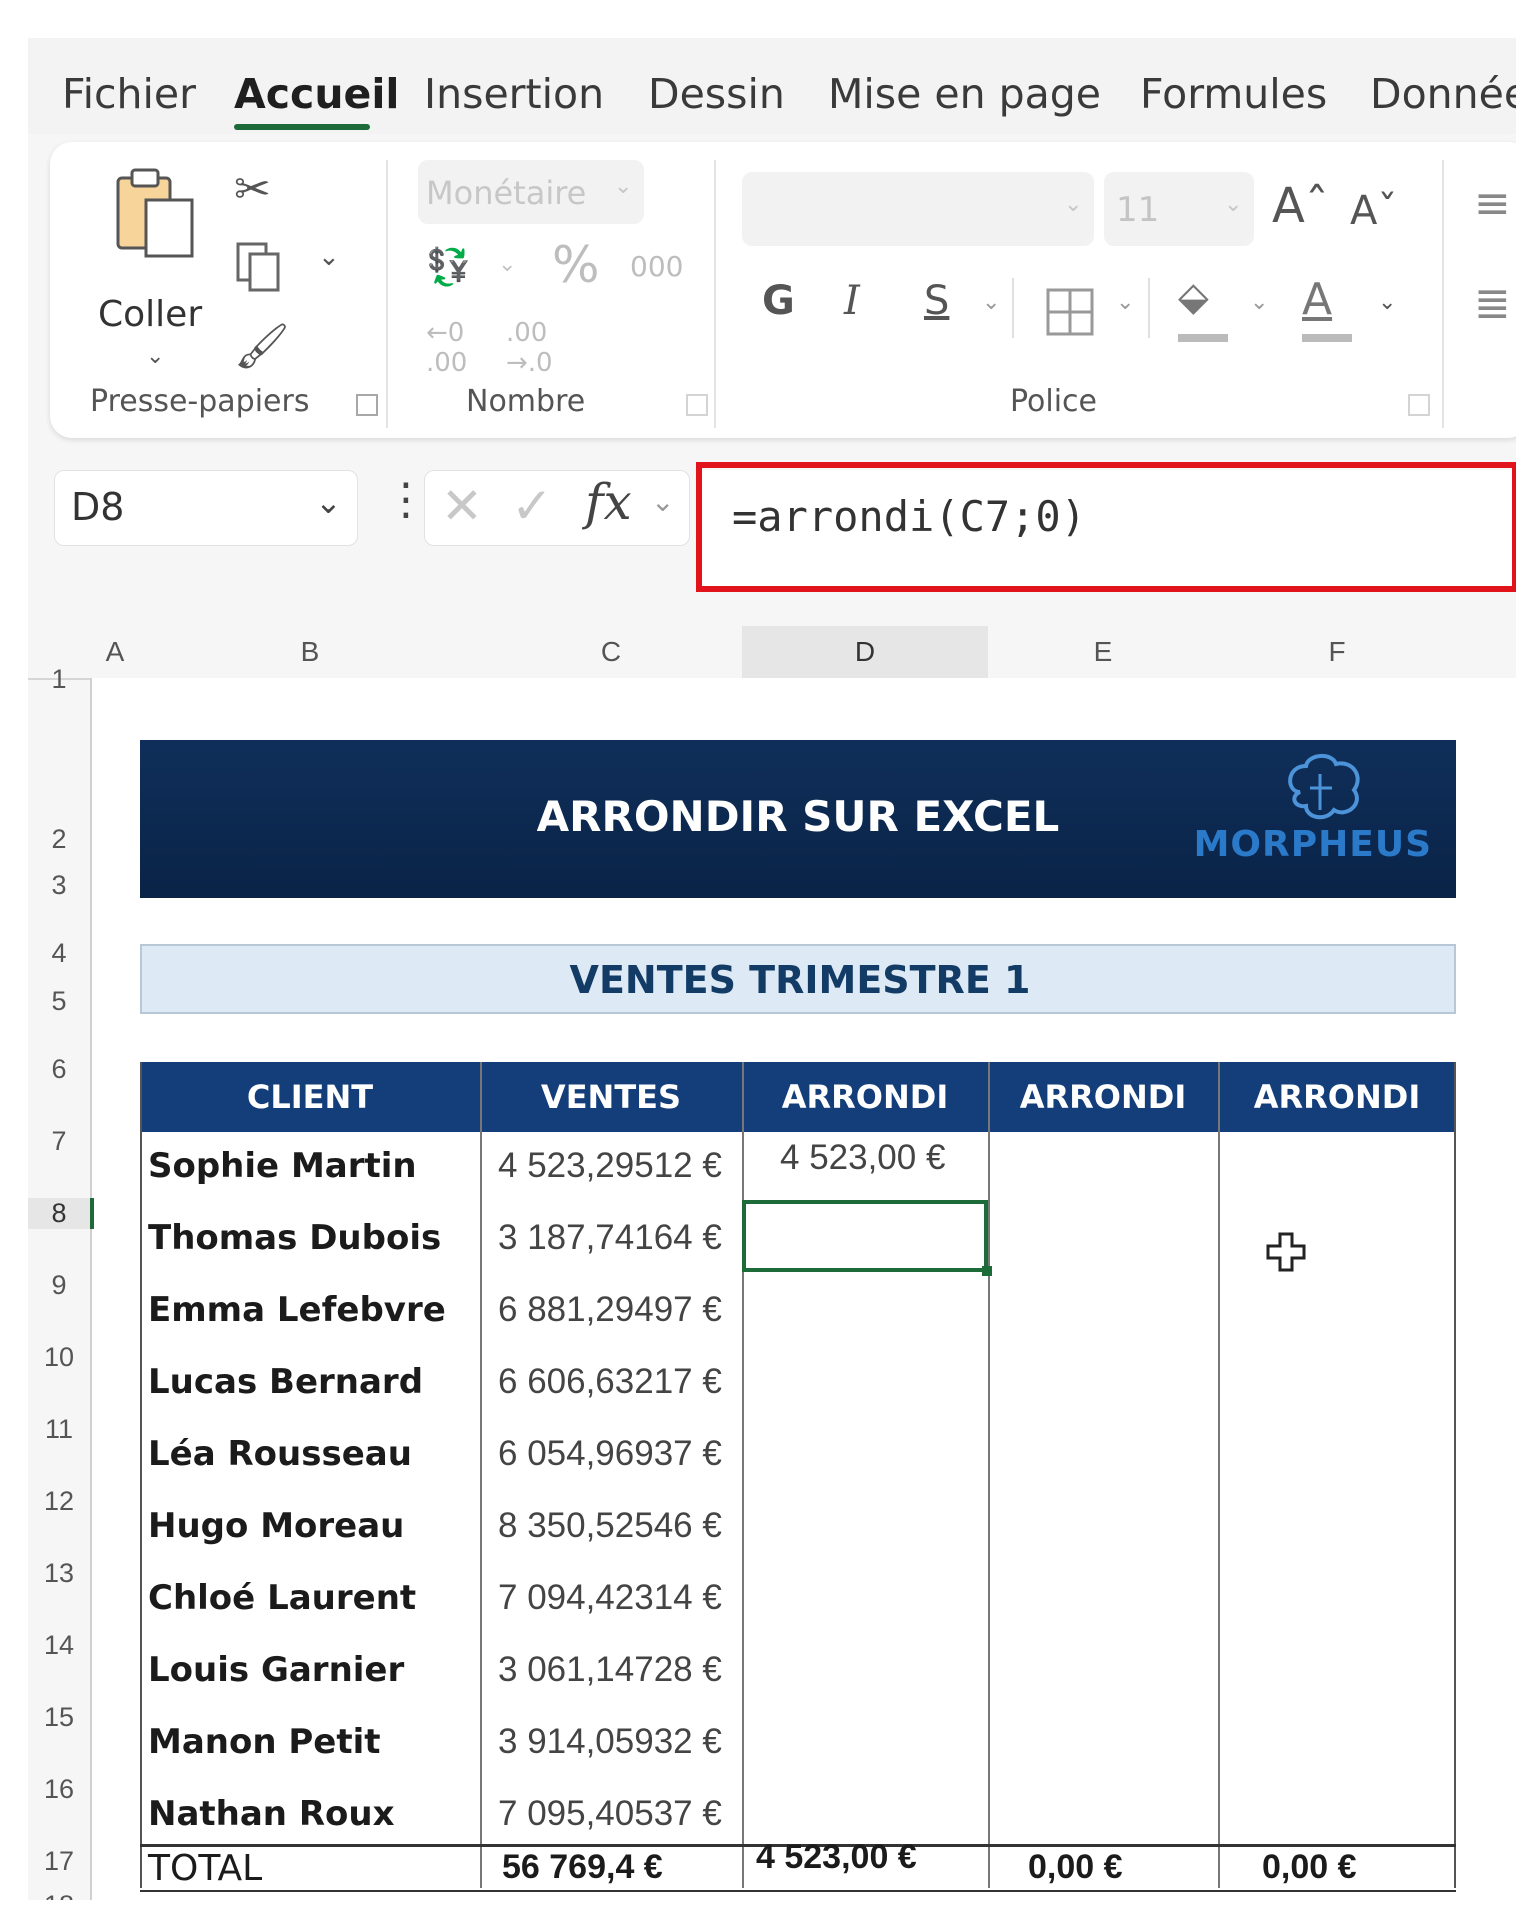  What do you see at coordinates (656, 266) in the screenshot?
I see `thousands-separator-icon: 000` at bounding box center [656, 266].